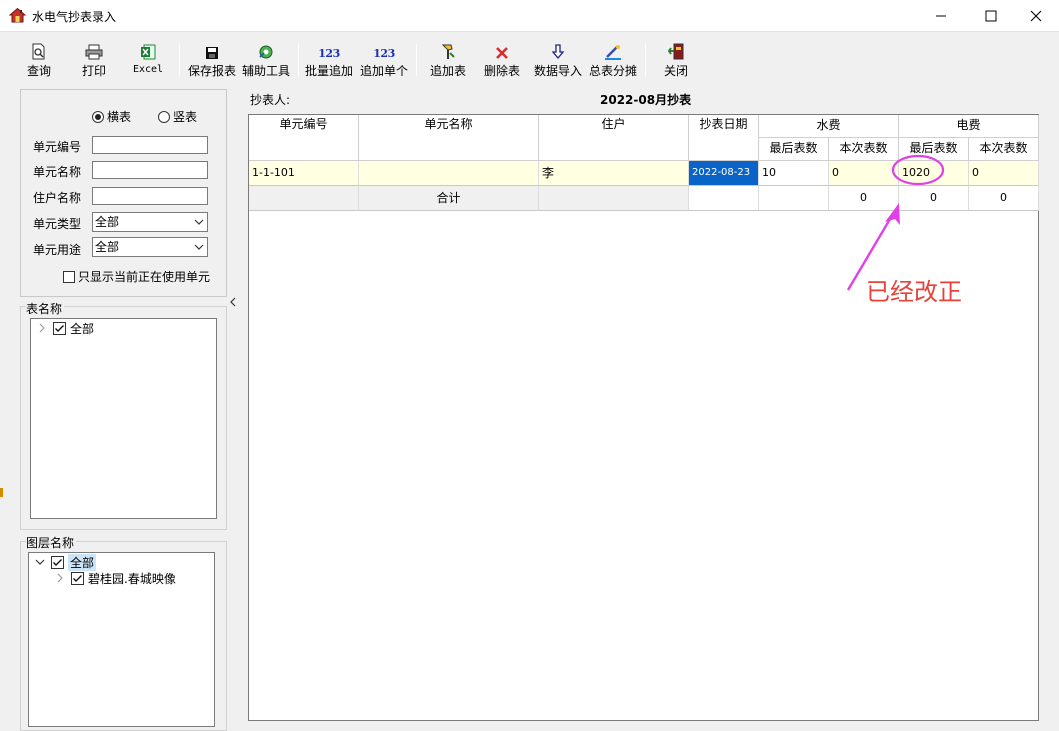 The image size is (1059, 731). Describe the element at coordinates (40, 562) in the screenshot. I see `chevron-down-icon` at that location.